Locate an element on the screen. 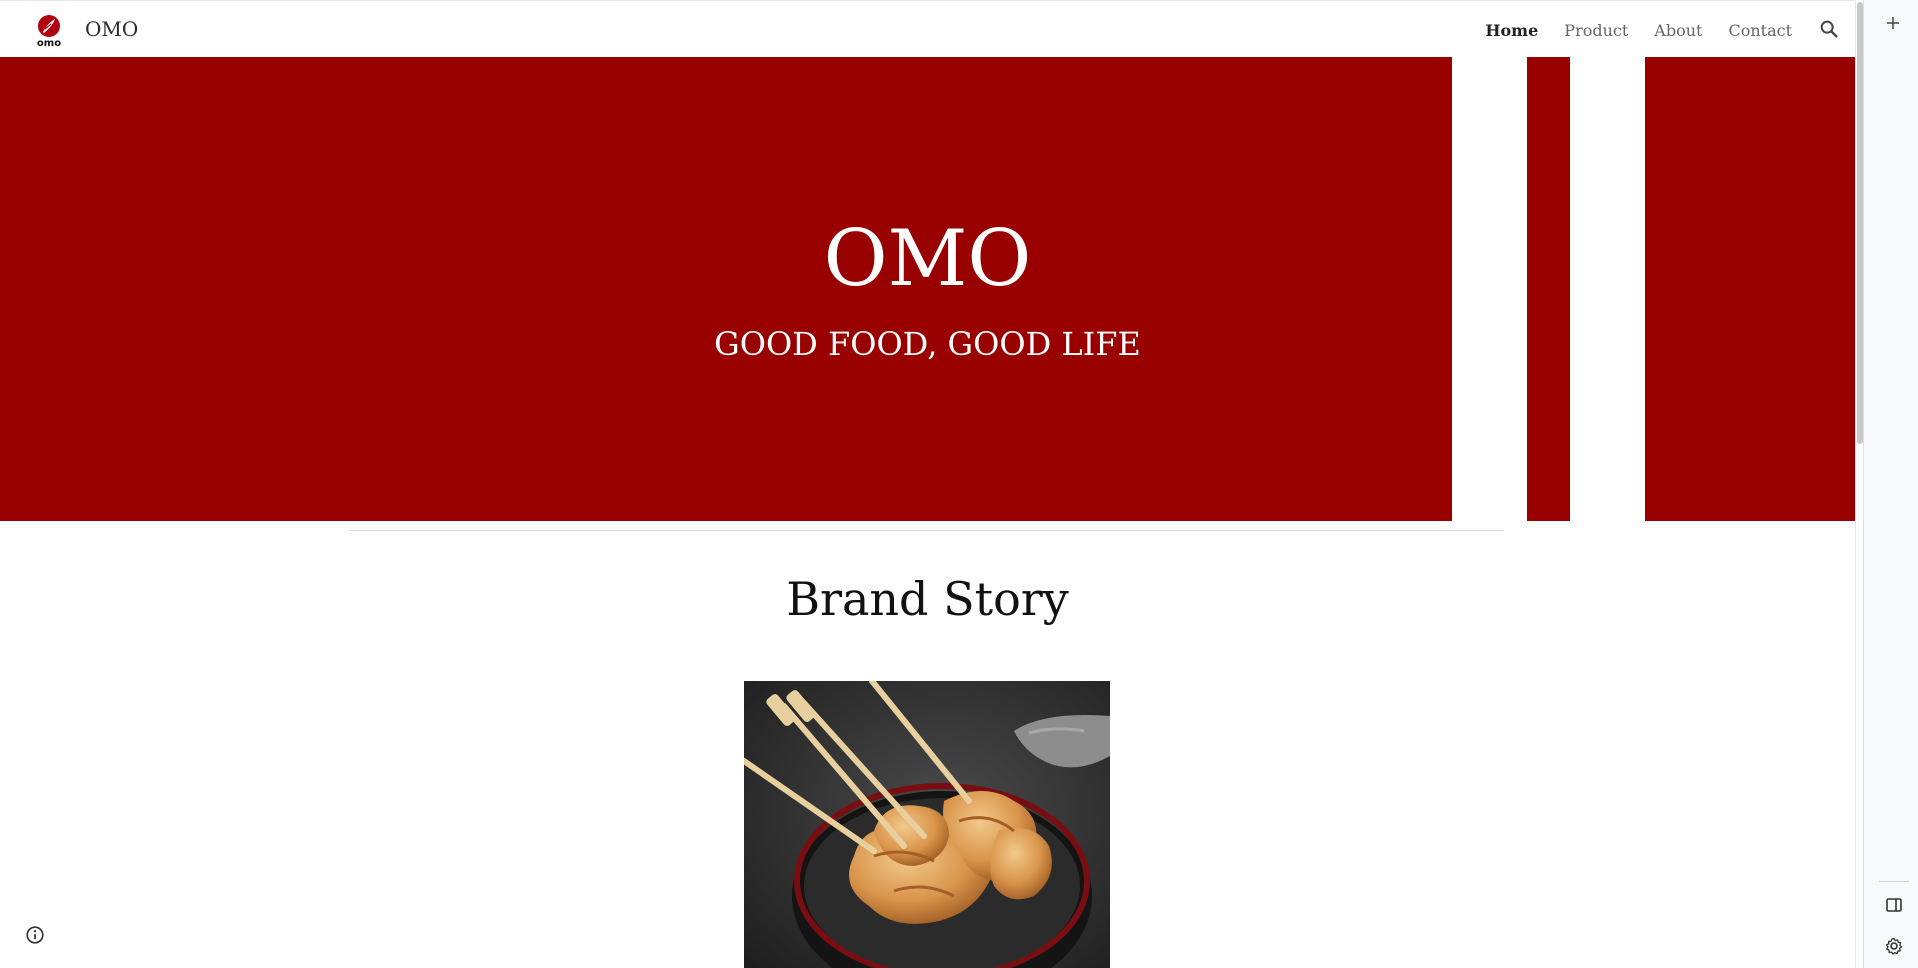  section-divider is located at coordinates (926, 530).